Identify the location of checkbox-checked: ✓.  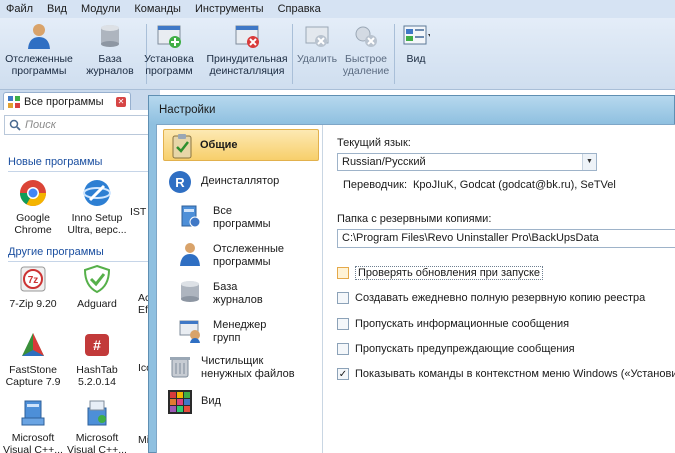
(343, 374).